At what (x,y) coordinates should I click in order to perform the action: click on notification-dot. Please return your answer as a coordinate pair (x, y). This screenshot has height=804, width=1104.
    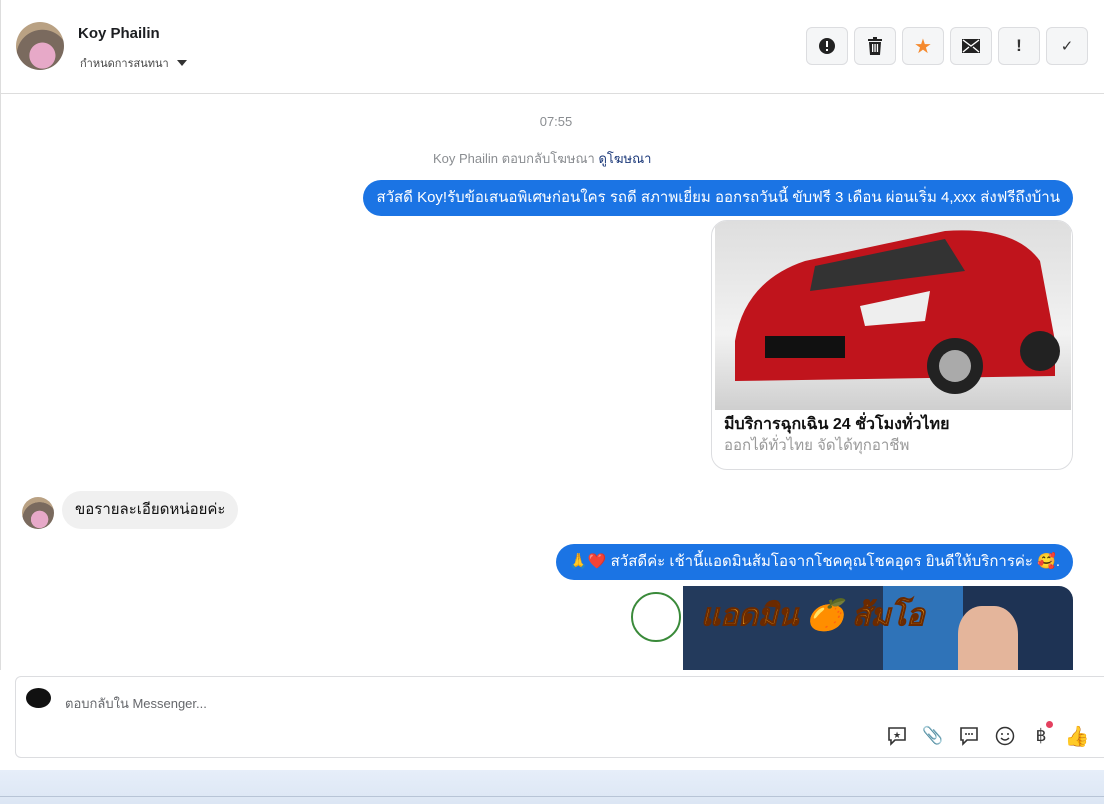
    Looking at the image, I should click on (1049, 724).